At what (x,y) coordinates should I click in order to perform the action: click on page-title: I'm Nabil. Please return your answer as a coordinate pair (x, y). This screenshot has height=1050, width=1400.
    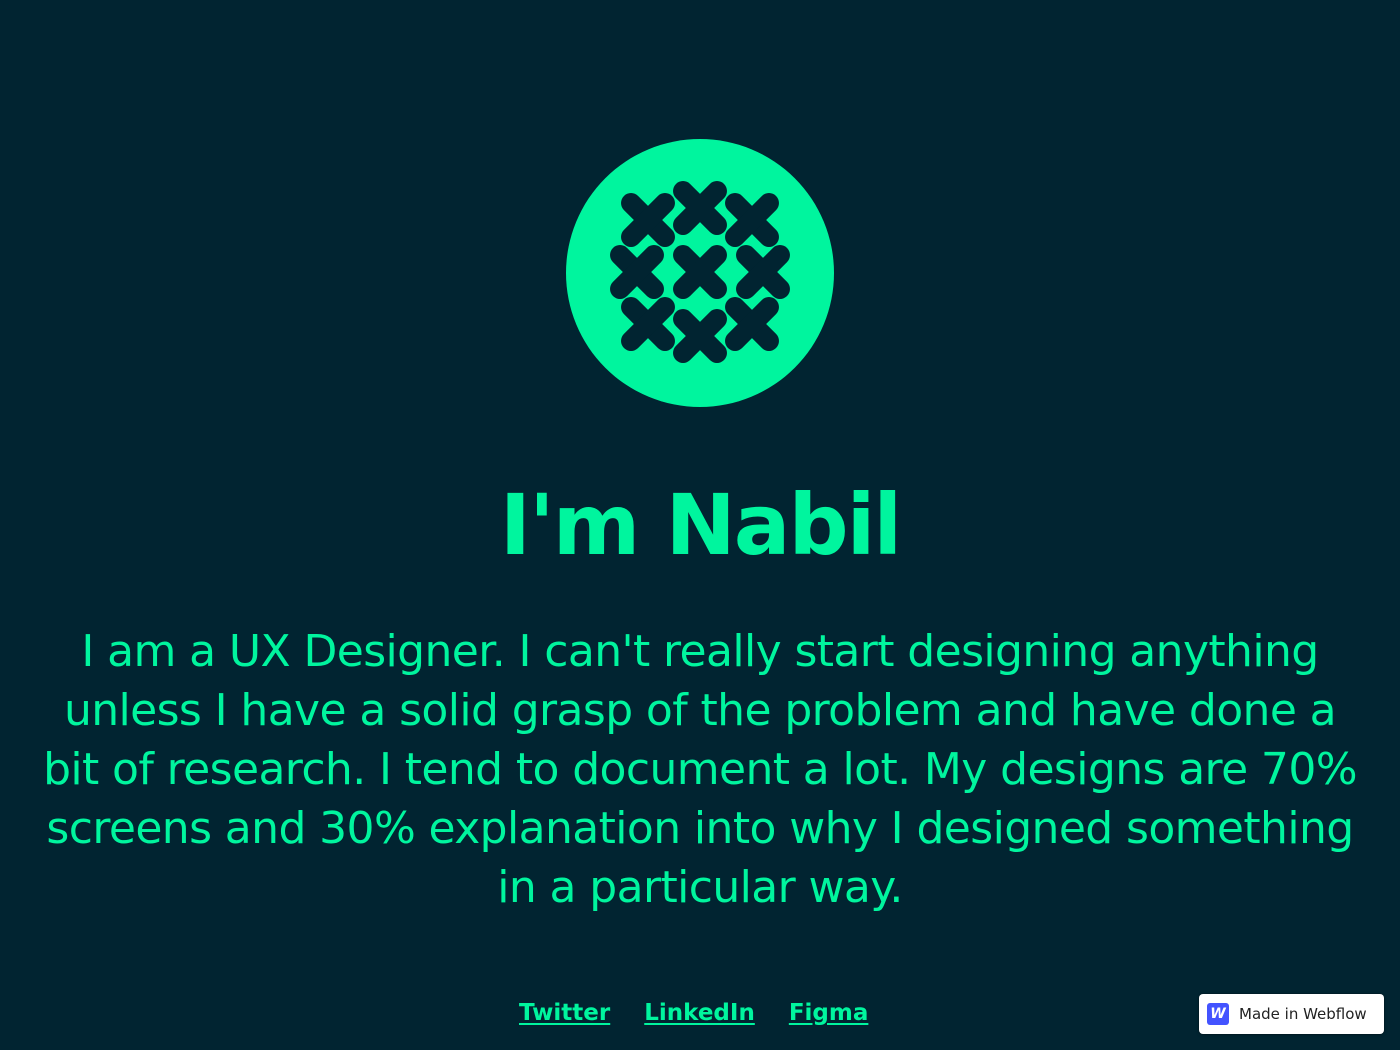
    Looking at the image, I should click on (700, 525).